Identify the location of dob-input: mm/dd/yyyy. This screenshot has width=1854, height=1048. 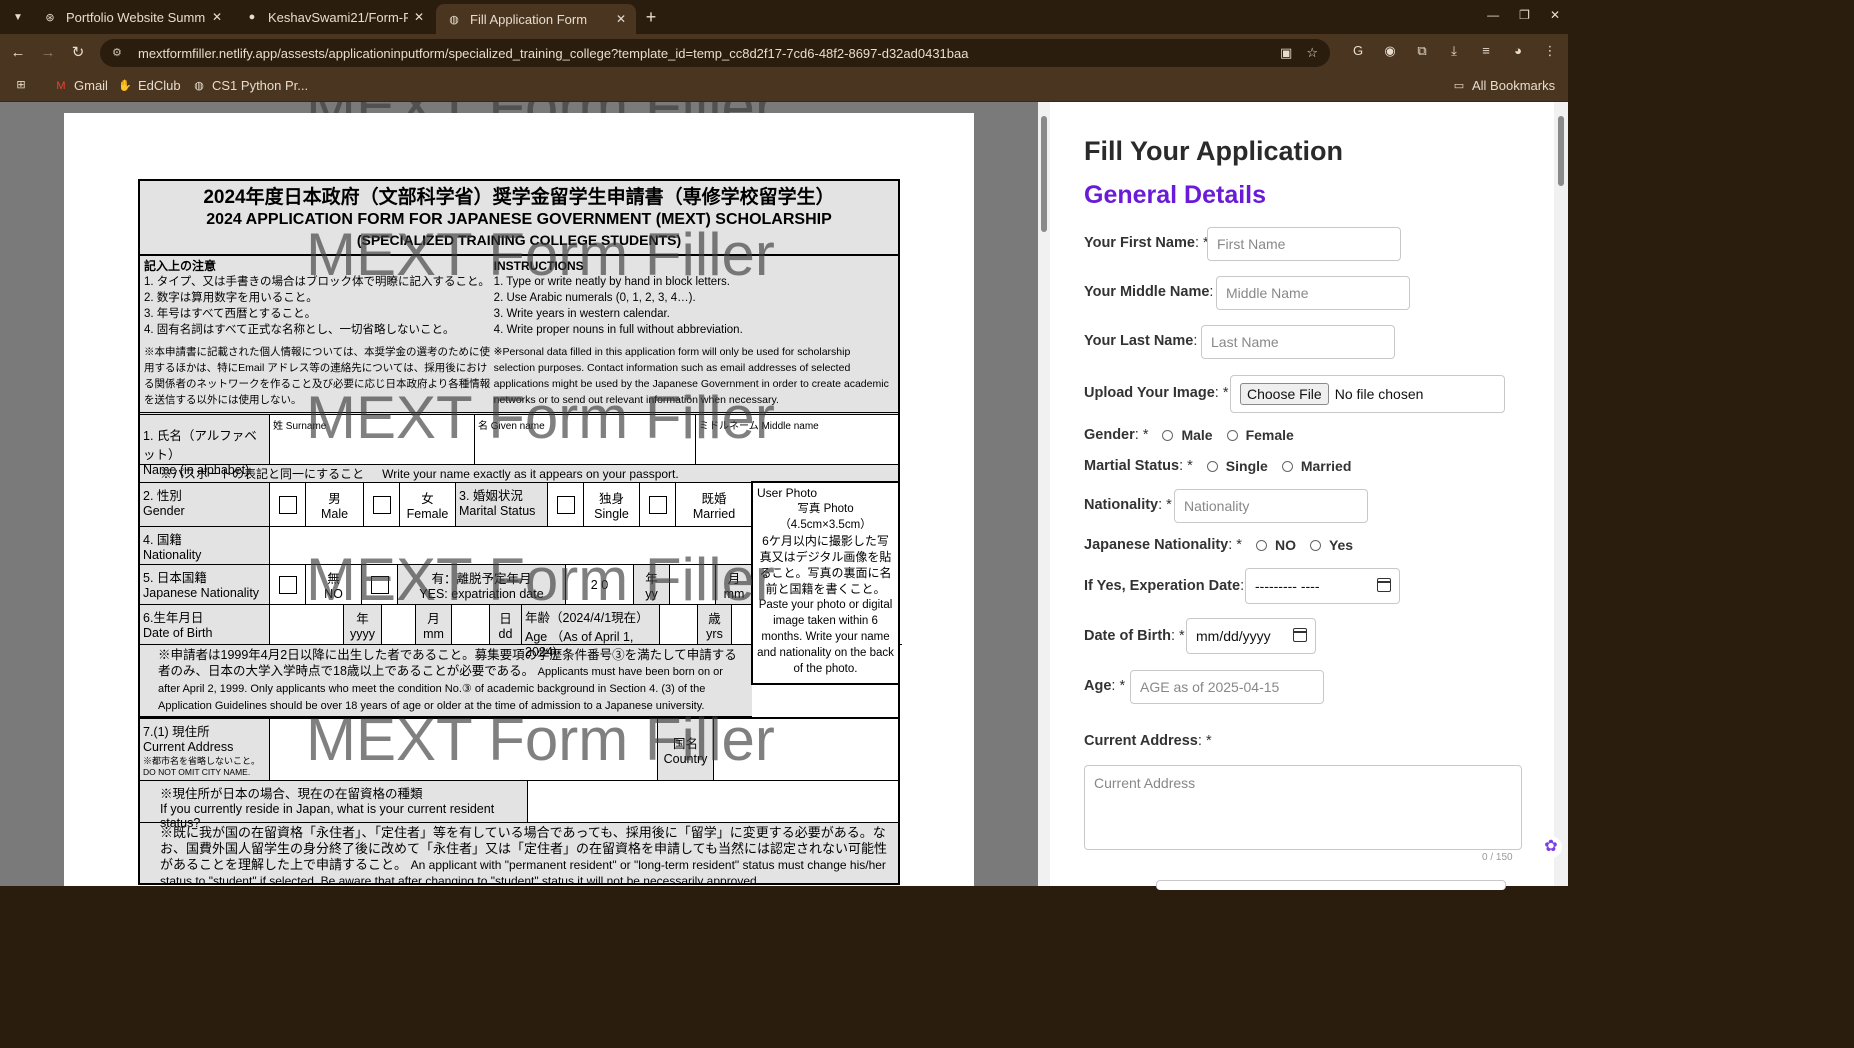
(1251, 636).